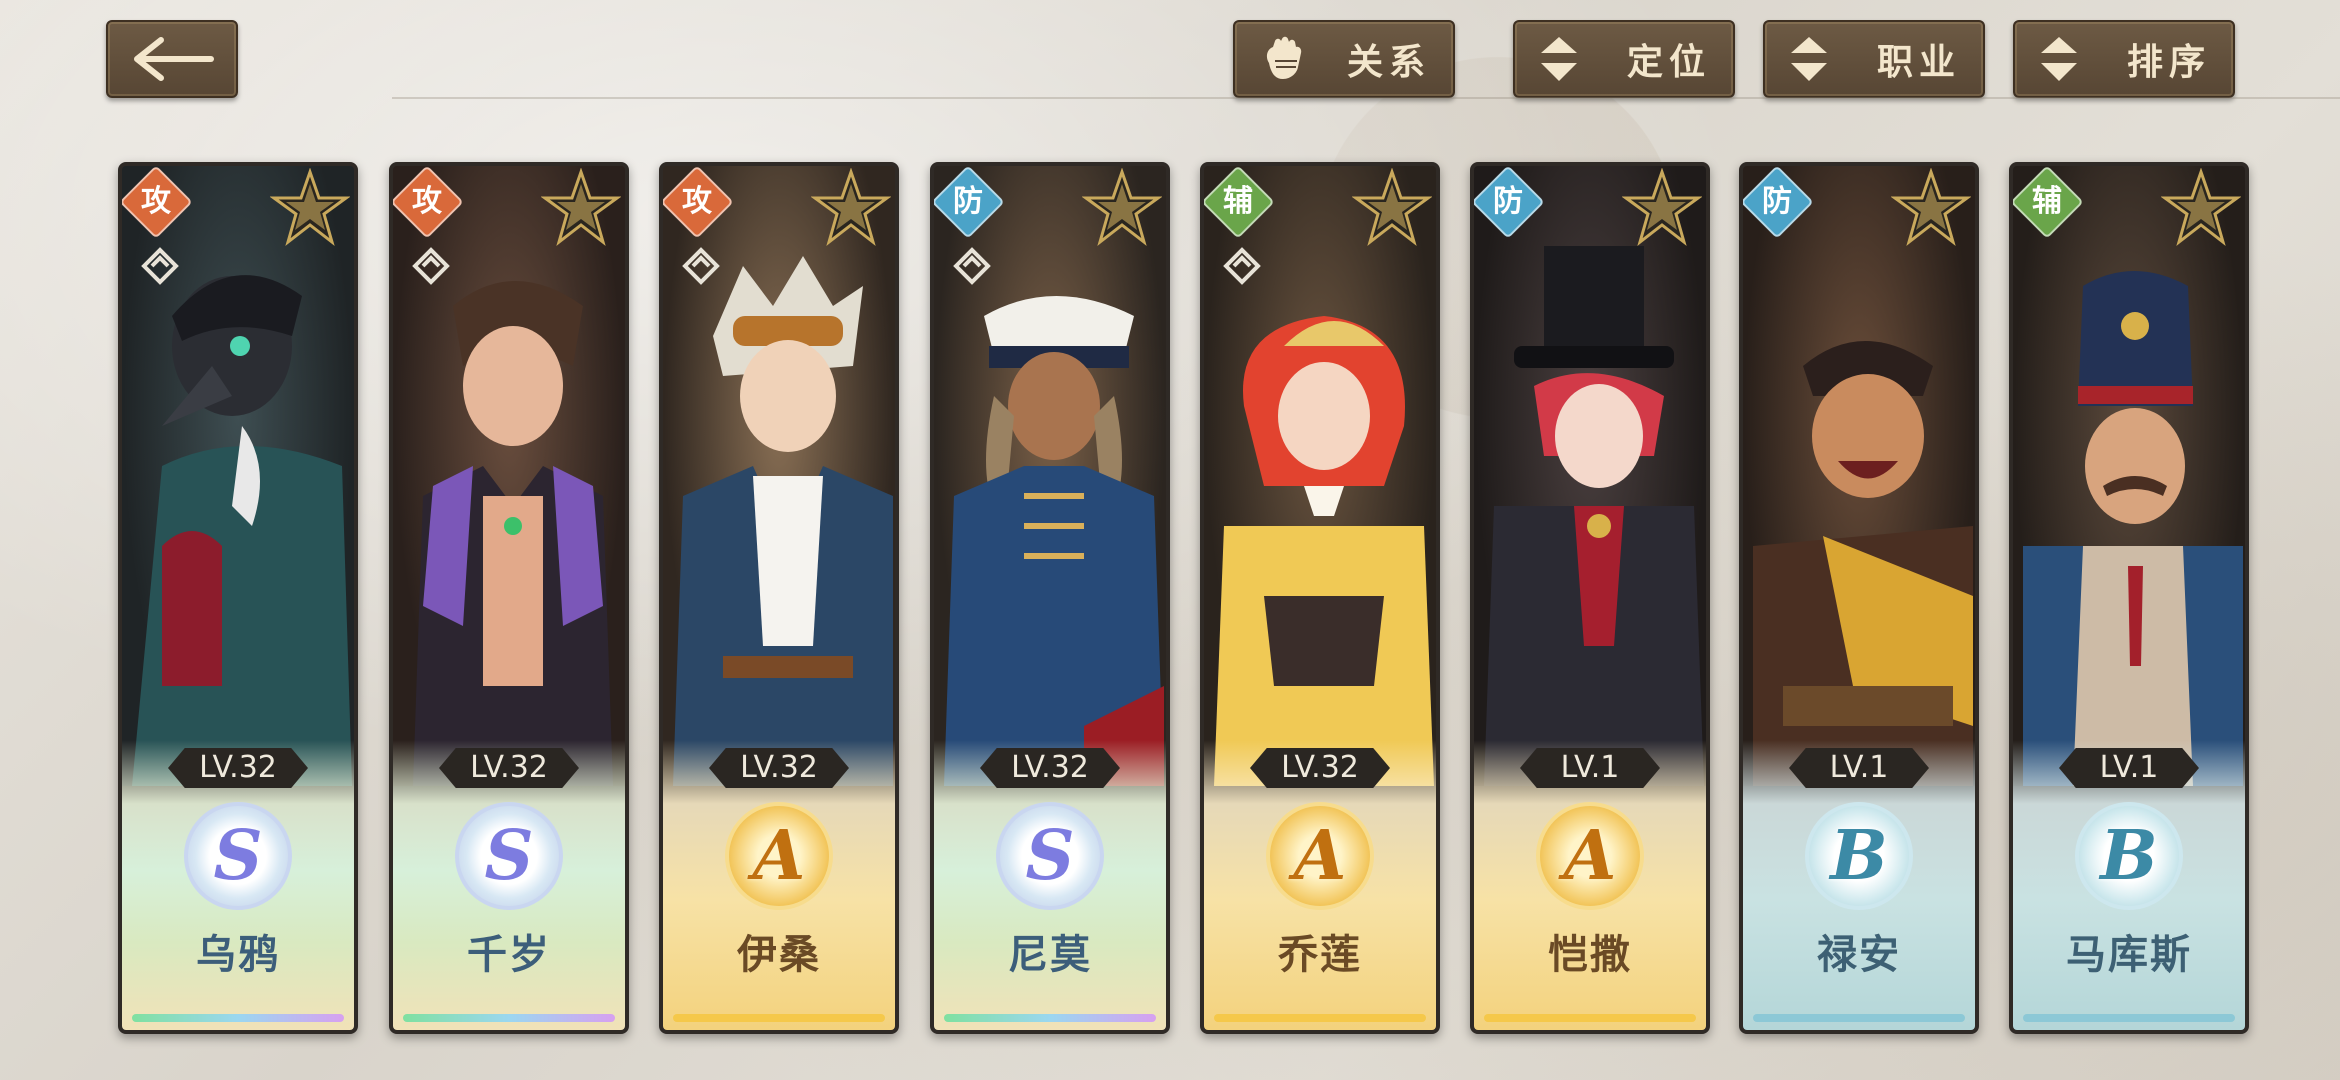  I want to click on back-button, so click(172, 59).